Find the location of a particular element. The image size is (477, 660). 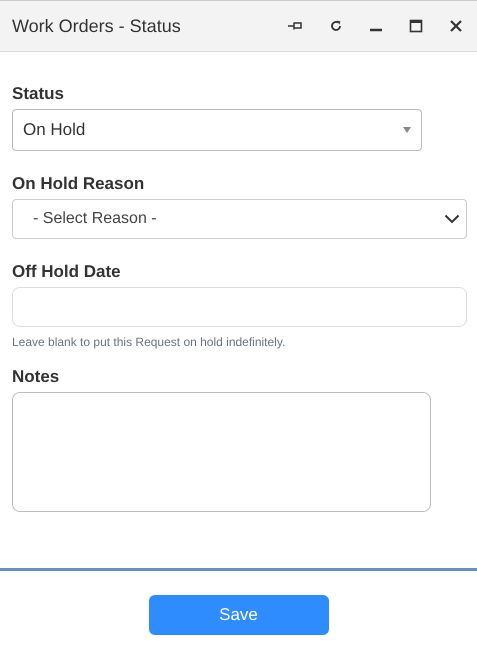

refresh-icon is located at coordinates (336, 26).